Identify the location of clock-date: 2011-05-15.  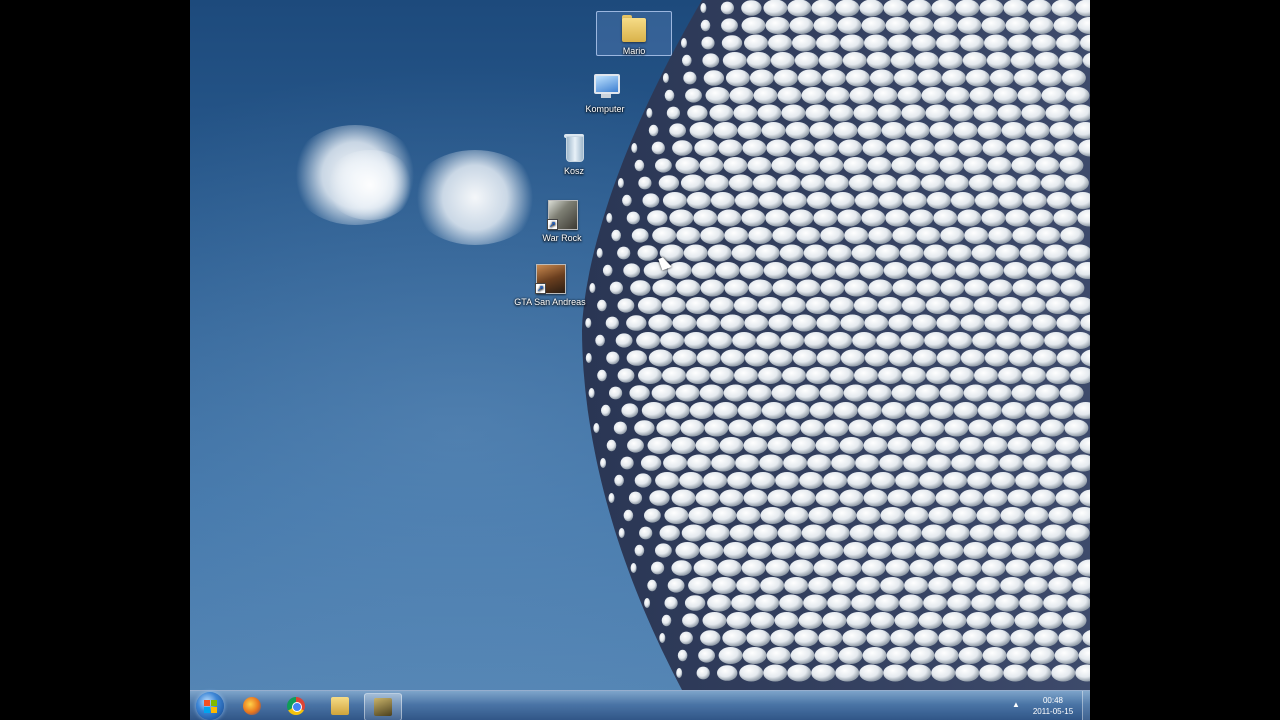
(1053, 711).